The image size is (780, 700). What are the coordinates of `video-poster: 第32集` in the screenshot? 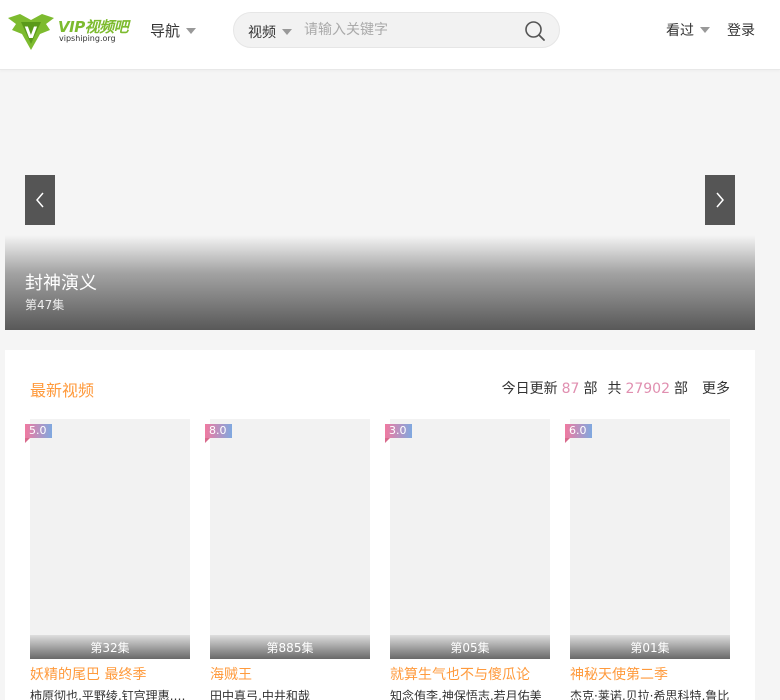 It's located at (110, 539).